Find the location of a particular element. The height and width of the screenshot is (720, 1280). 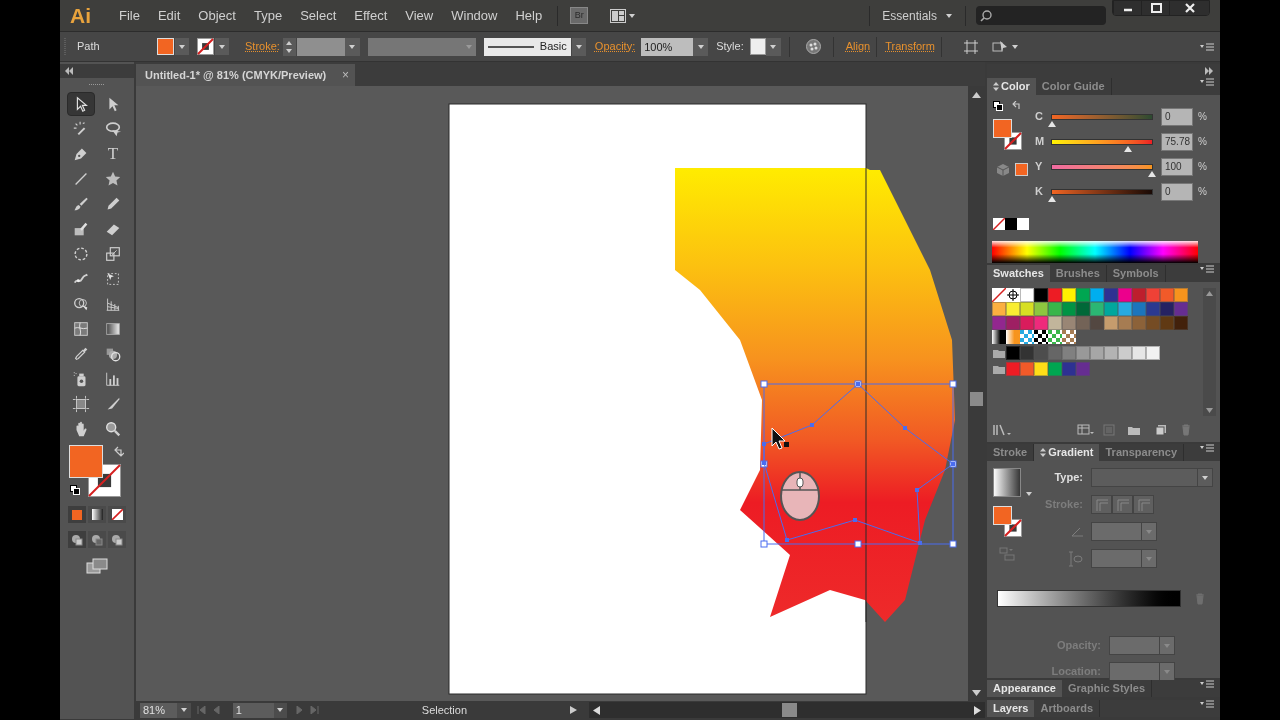

close-tab-button: × is located at coordinates (345, 75).